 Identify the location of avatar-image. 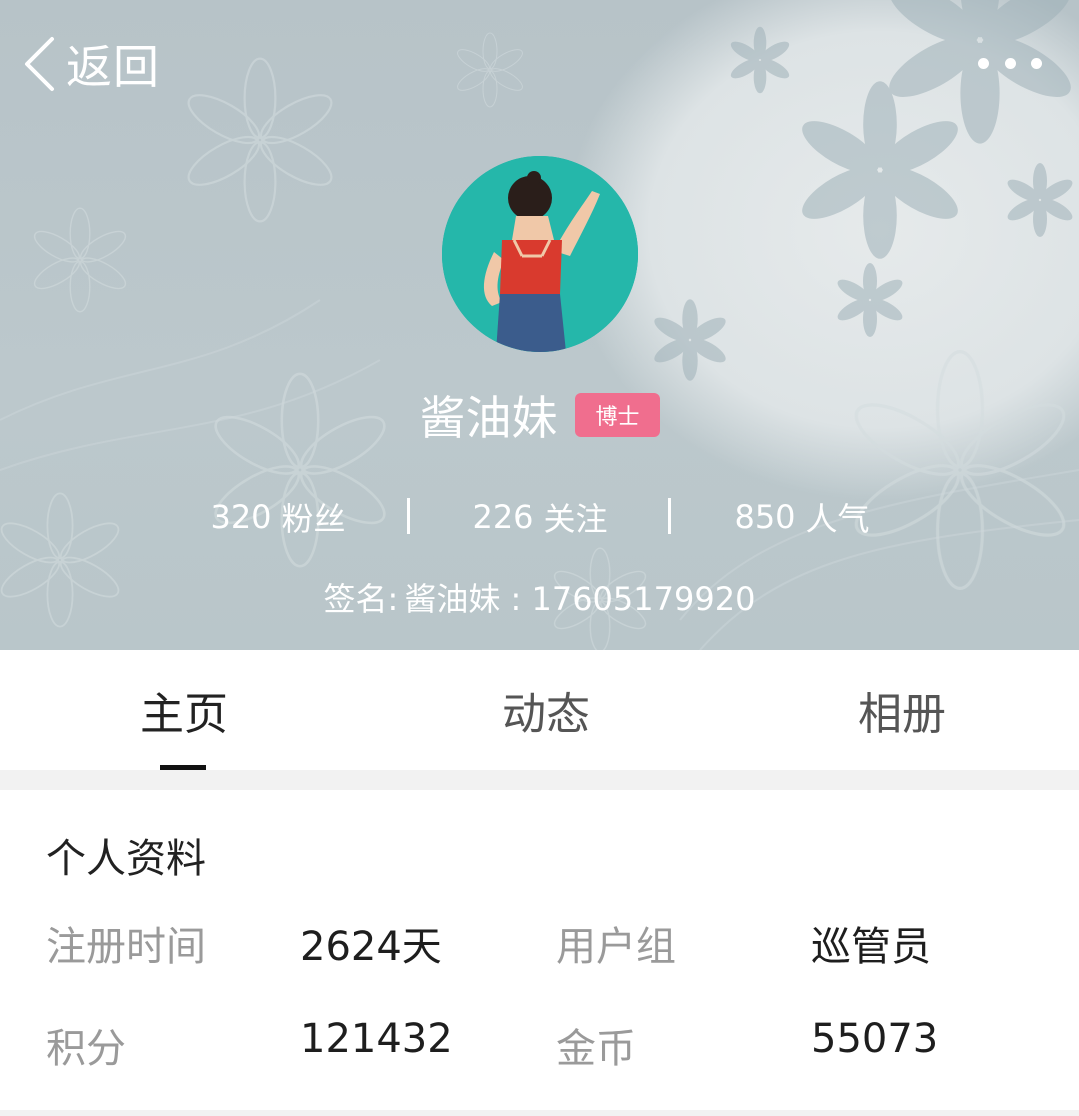
(540, 254).